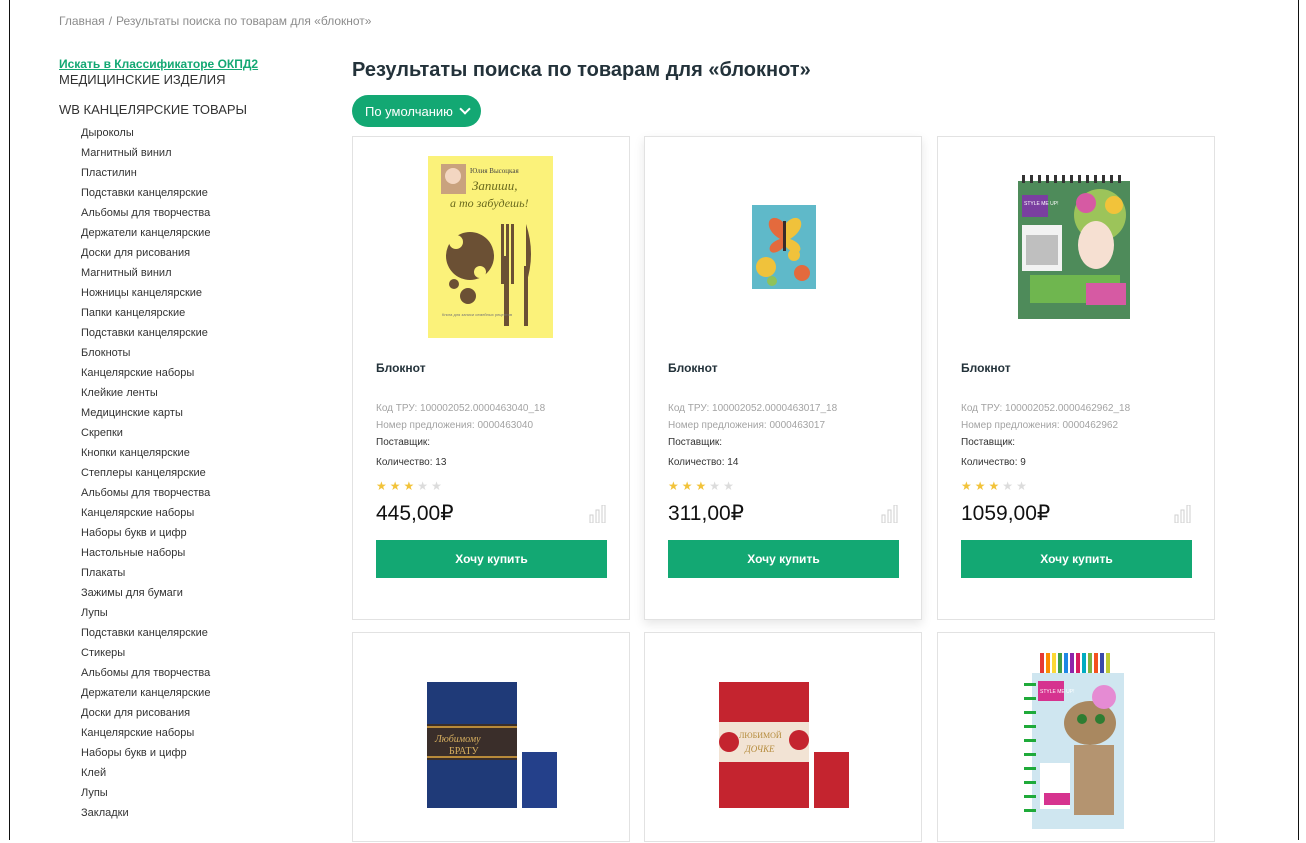 The image size is (1306, 843). What do you see at coordinates (760, 735) in the screenshot?
I see `cover-line1: ЛЮБИМОЙ` at bounding box center [760, 735].